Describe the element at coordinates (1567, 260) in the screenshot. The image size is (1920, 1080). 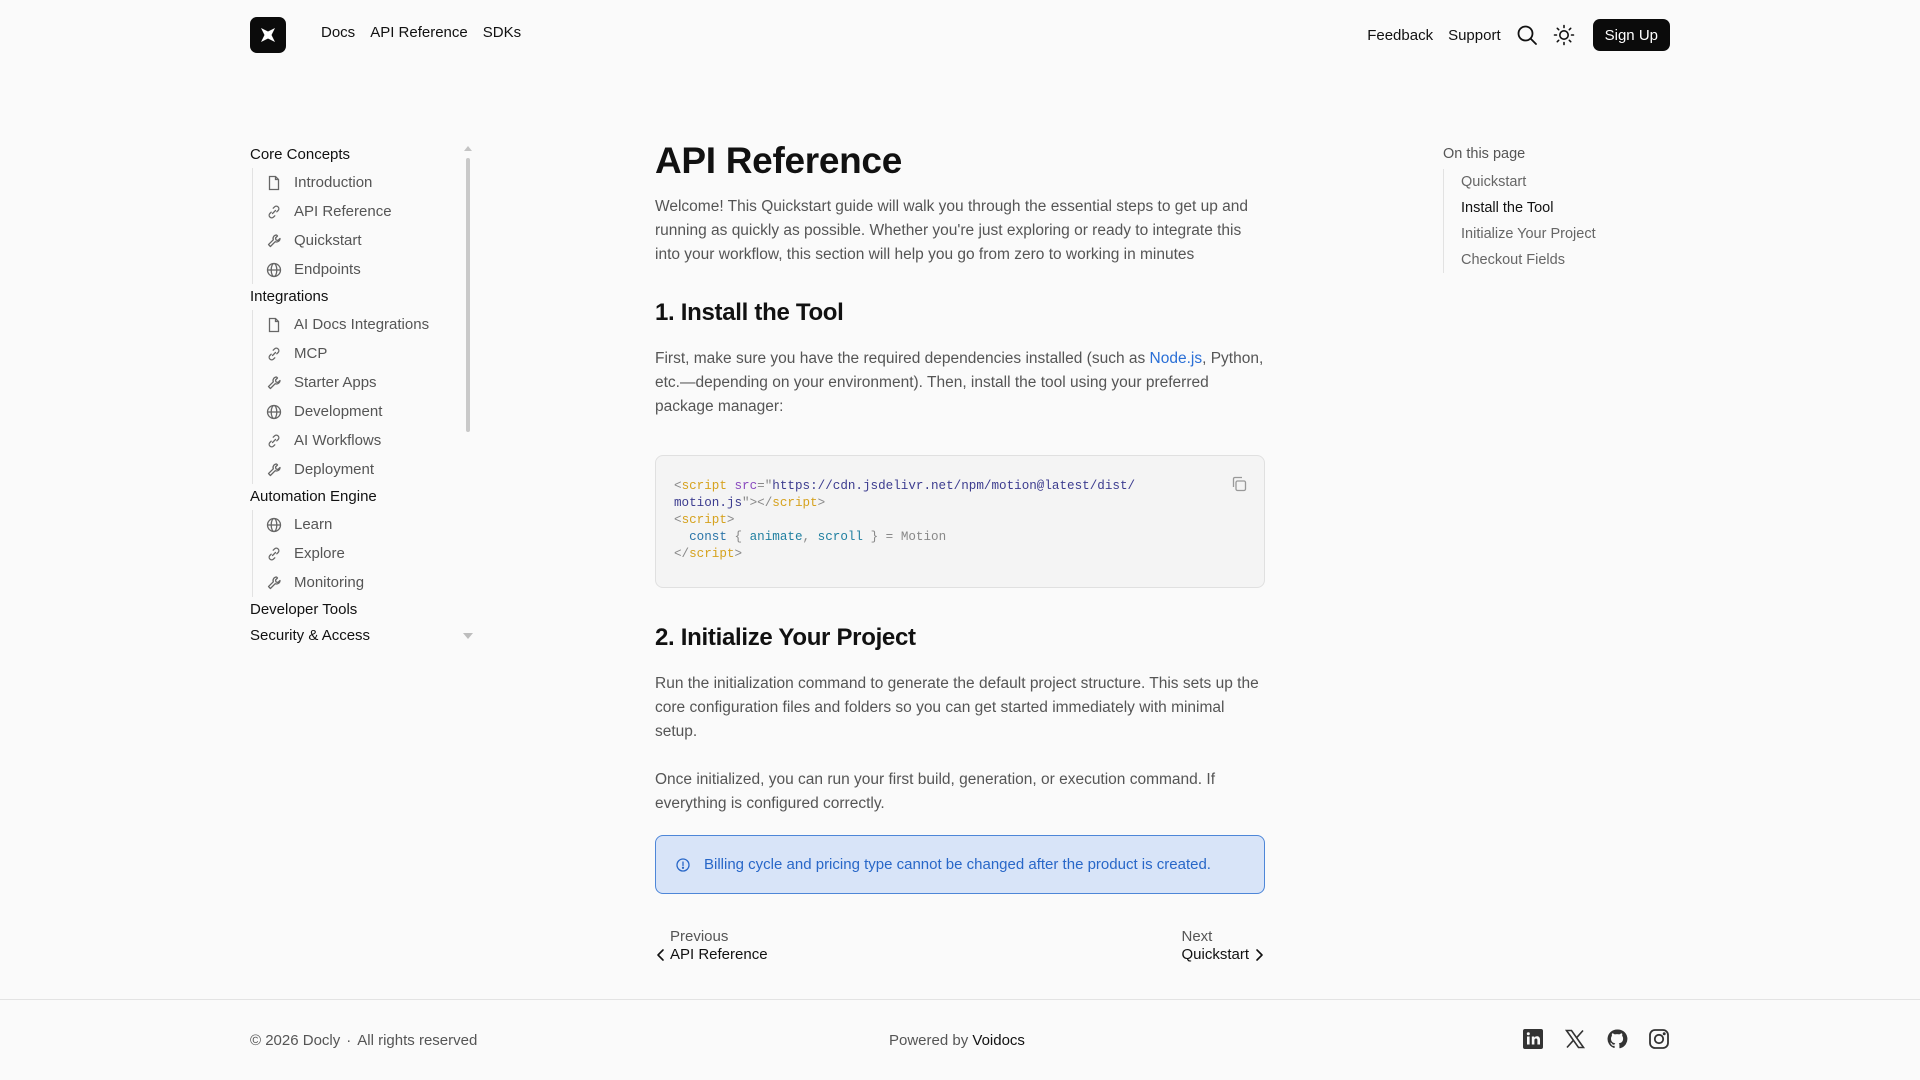
I see `toc-item-checkout-fields: Checkout Fields` at that location.